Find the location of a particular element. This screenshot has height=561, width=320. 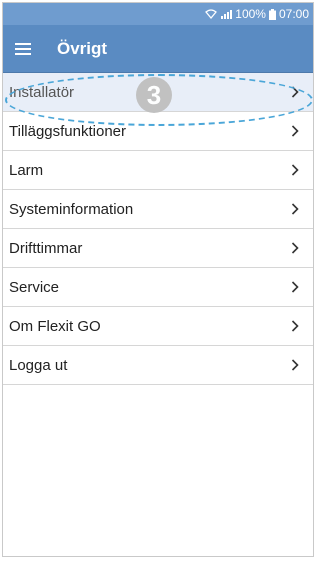

menu-item-label: Tilläggsfunktioner is located at coordinates (68, 131).